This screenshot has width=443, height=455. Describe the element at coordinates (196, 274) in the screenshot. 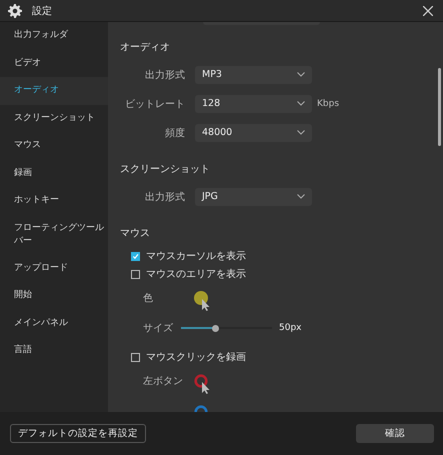

I see `checkbox-label: マウスのエリアを表示` at that location.